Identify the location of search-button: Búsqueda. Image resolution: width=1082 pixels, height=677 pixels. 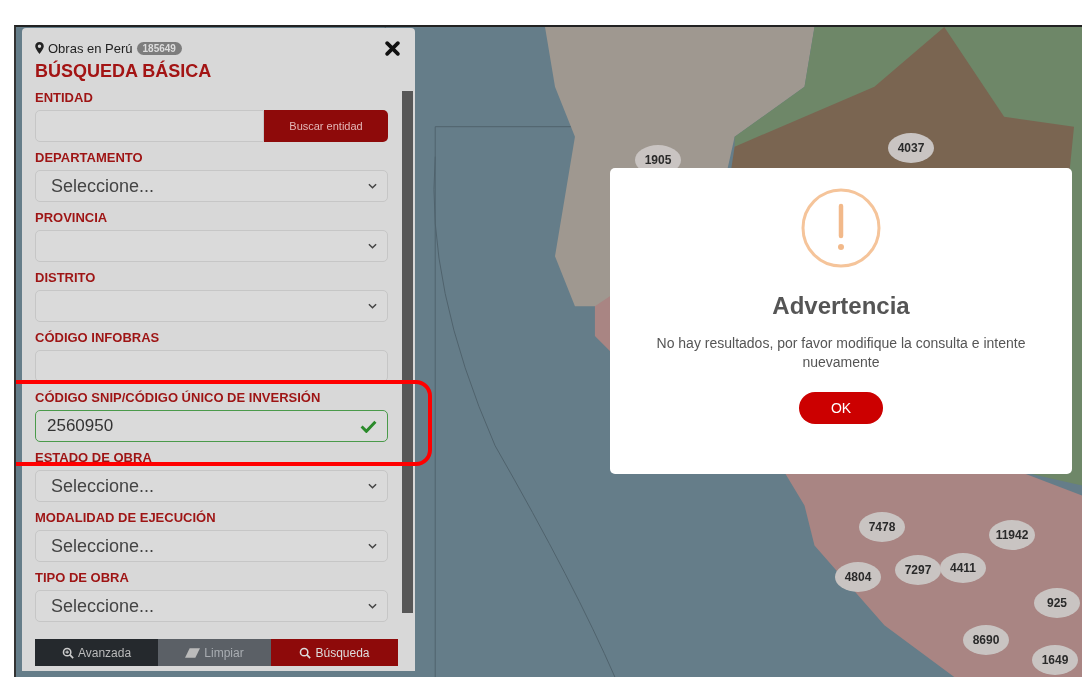
(334, 652).